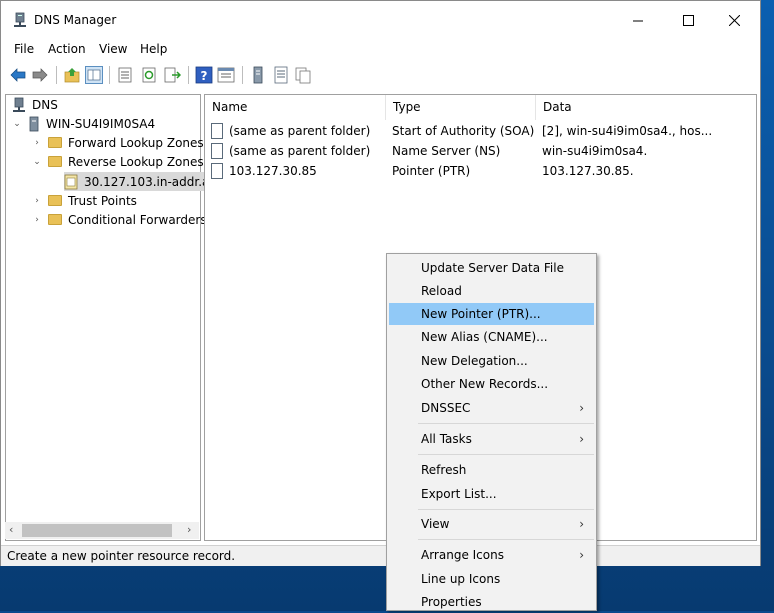 This screenshot has height=613, width=774. Describe the element at coordinates (491, 408) in the screenshot. I see `menu-item-dnssec: DNSSEC ›` at that location.